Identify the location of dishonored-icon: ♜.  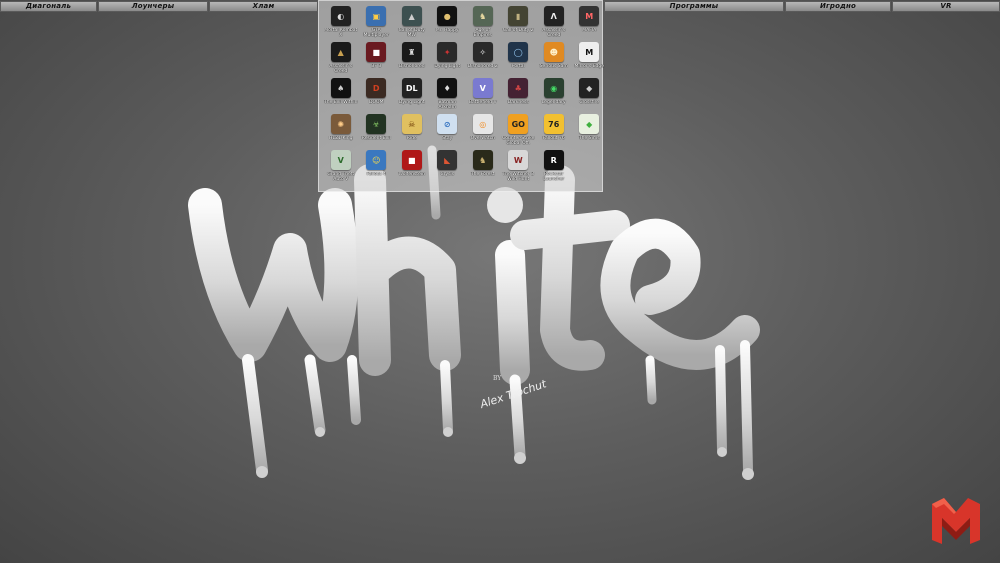
(411, 52).